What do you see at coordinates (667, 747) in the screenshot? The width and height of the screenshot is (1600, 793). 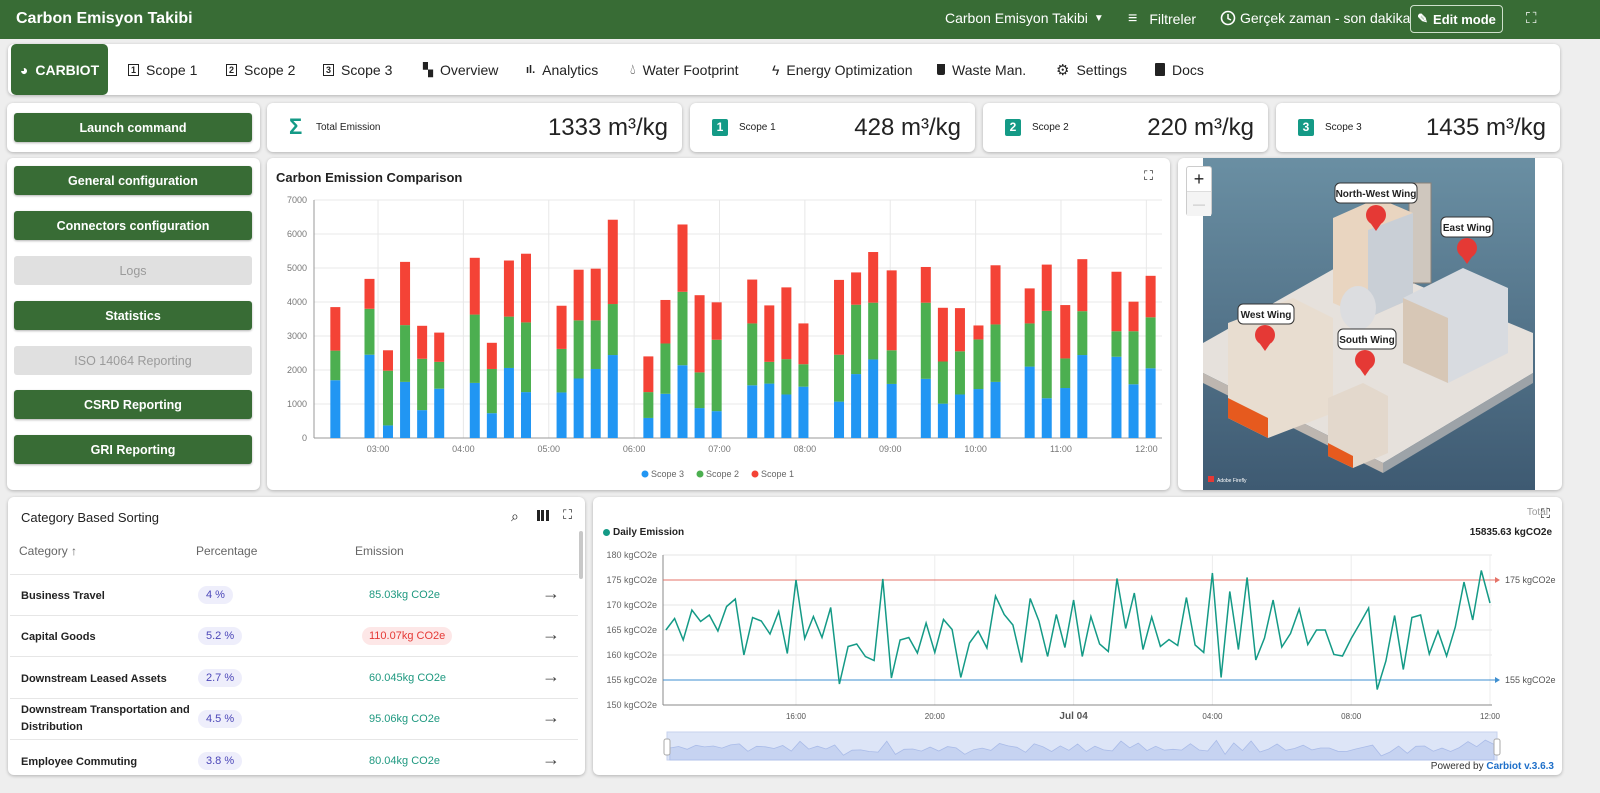 I see `slider-handle-left` at bounding box center [667, 747].